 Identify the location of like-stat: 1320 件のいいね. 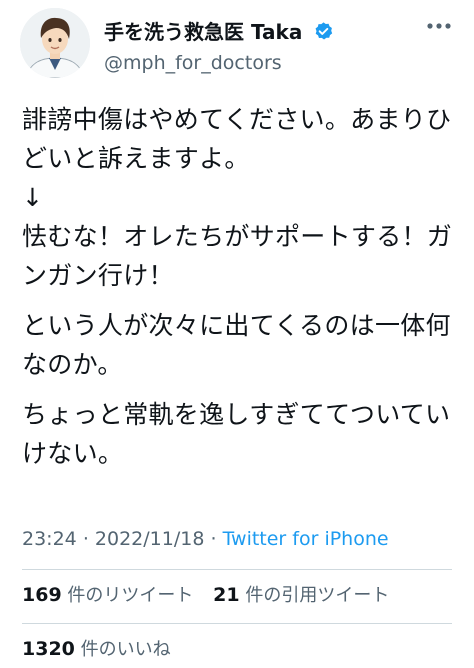
(96, 649).